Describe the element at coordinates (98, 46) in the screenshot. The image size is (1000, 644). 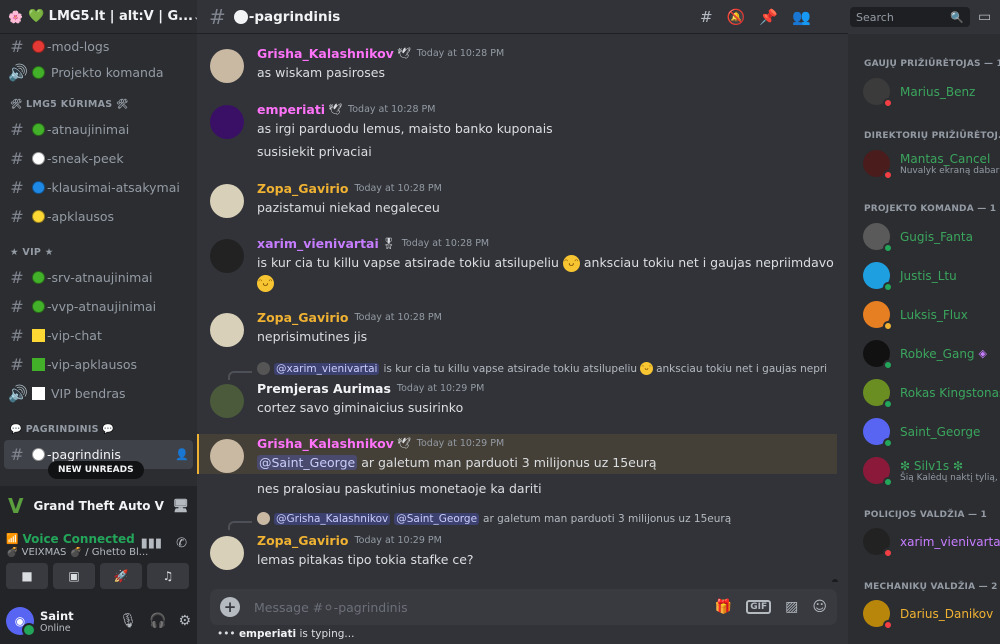
I see `channel-mod-logs: # -mod-logs` at that location.